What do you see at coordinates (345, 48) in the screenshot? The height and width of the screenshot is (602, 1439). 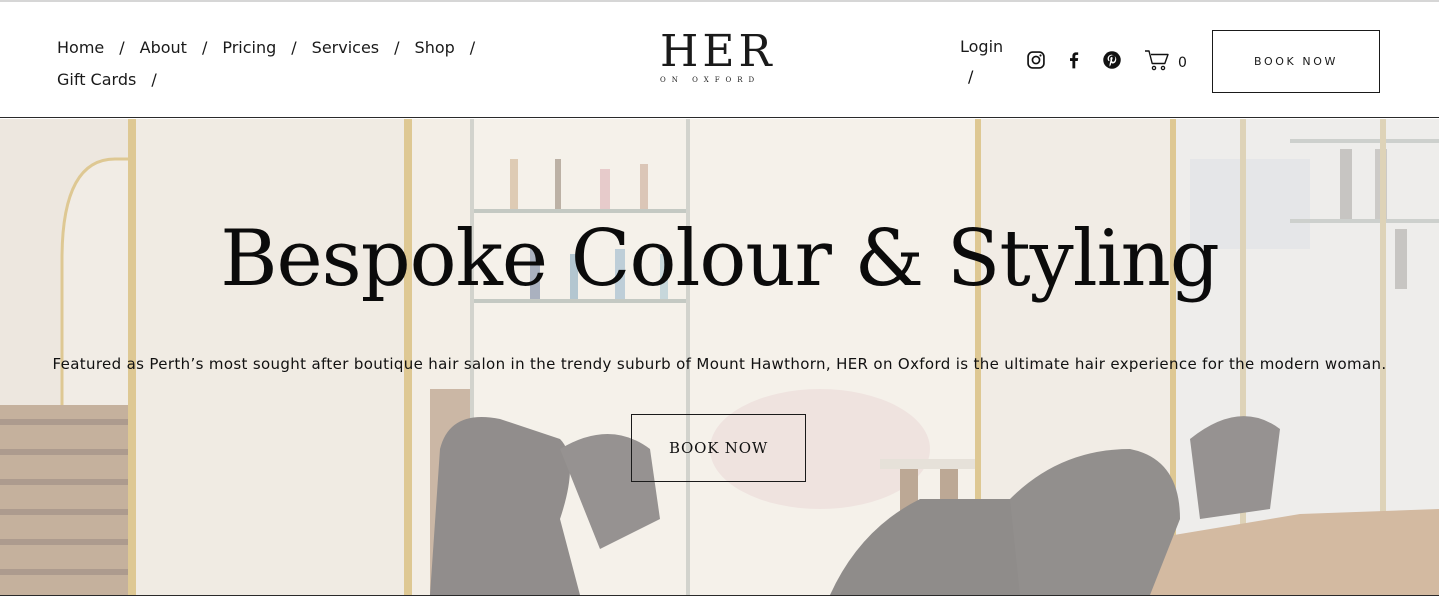 I see `nav-item-services: Services` at bounding box center [345, 48].